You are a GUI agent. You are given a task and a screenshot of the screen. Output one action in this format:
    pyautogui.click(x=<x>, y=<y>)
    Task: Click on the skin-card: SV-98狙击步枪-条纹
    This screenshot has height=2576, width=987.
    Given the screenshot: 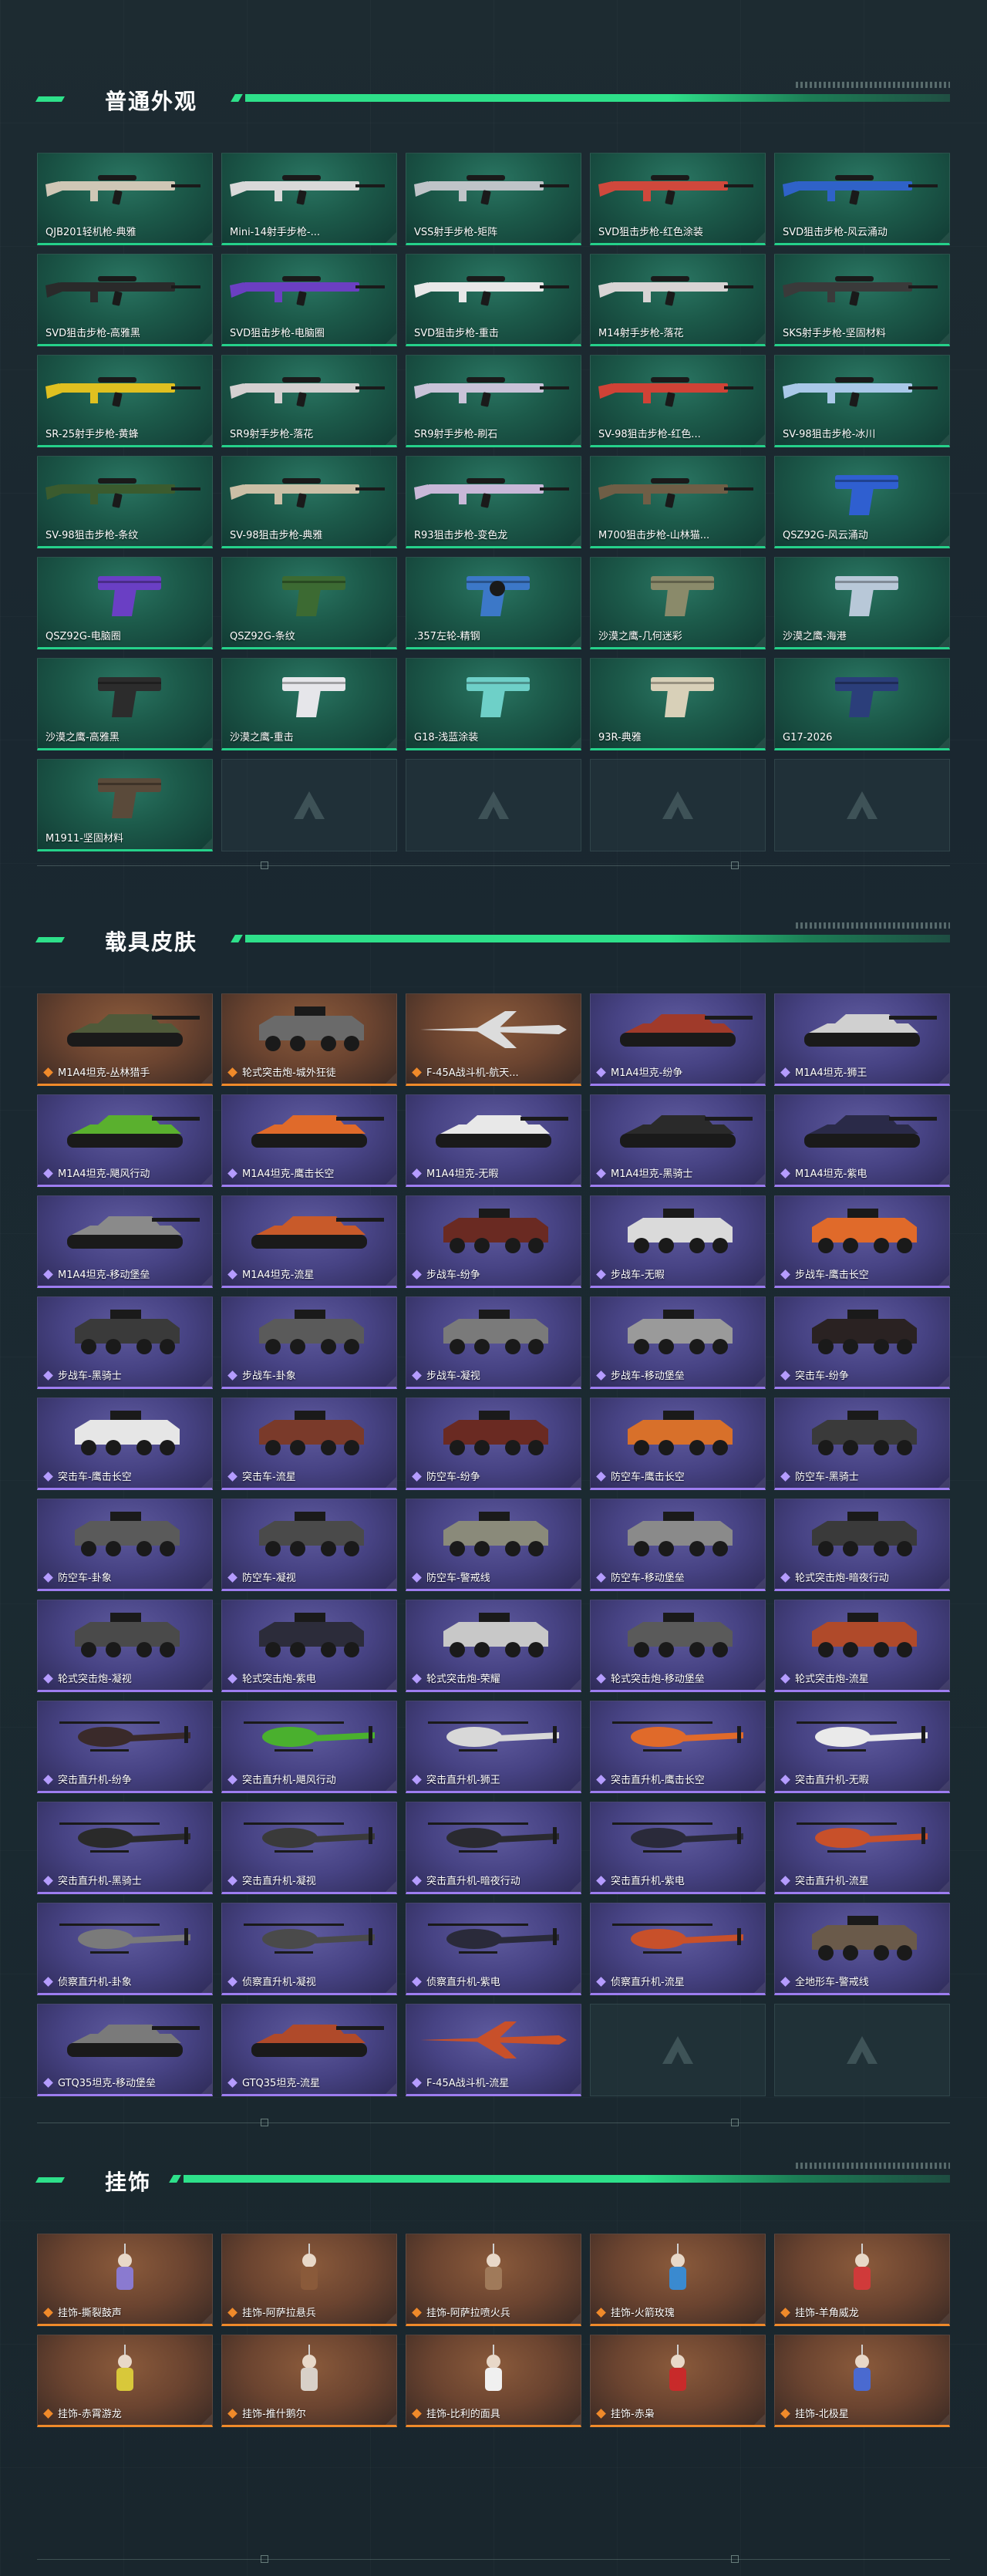 What is the action you would take?
    pyautogui.click(x=125, y=502)
    